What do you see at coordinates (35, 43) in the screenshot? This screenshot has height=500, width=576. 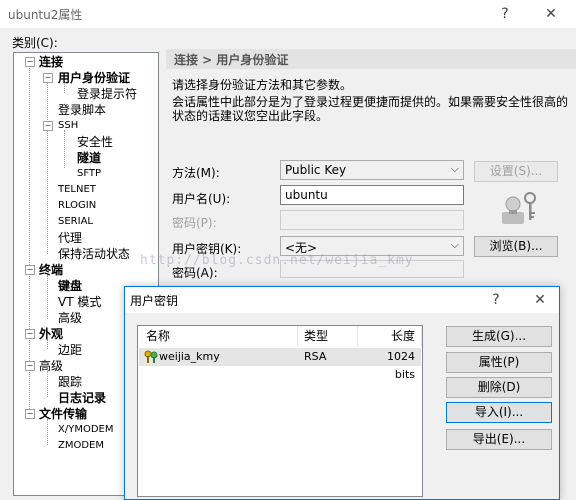 I see `category-label: 类别(C):` at bounding box center [35, 43].